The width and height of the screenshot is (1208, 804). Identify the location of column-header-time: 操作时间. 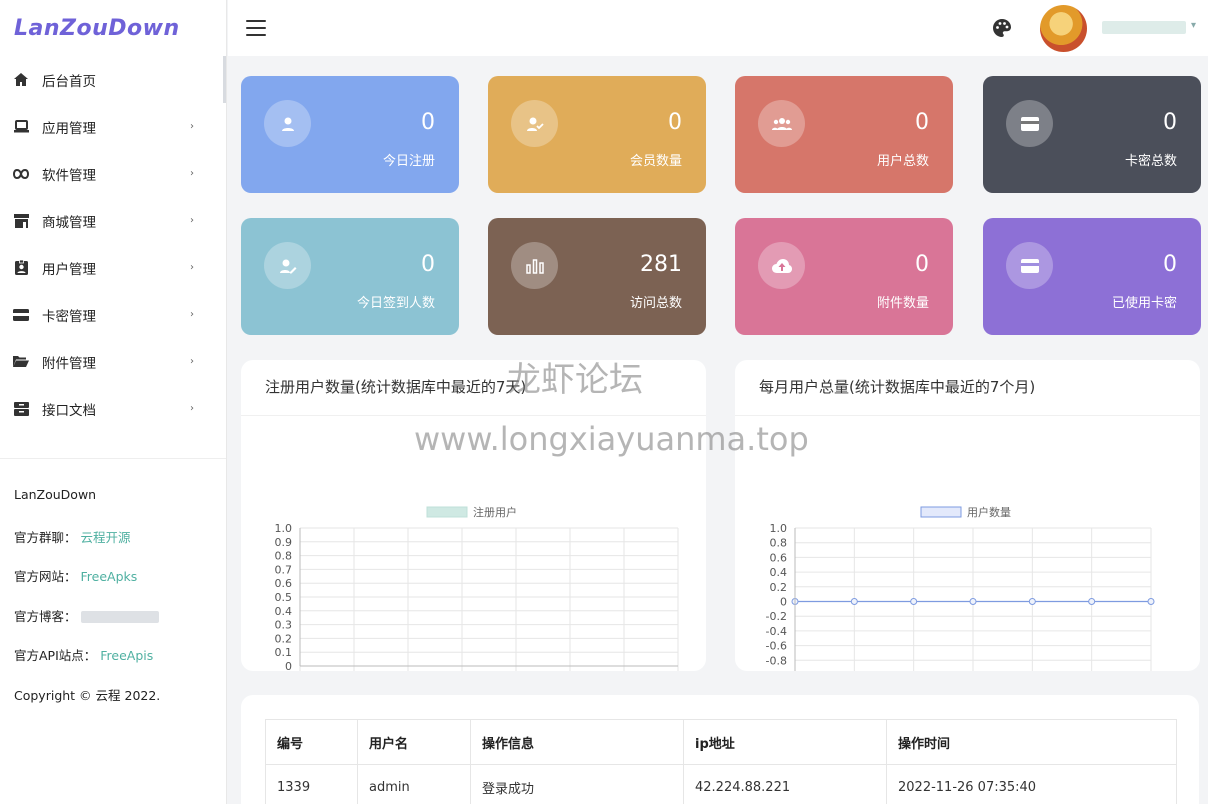
(1031, 742).